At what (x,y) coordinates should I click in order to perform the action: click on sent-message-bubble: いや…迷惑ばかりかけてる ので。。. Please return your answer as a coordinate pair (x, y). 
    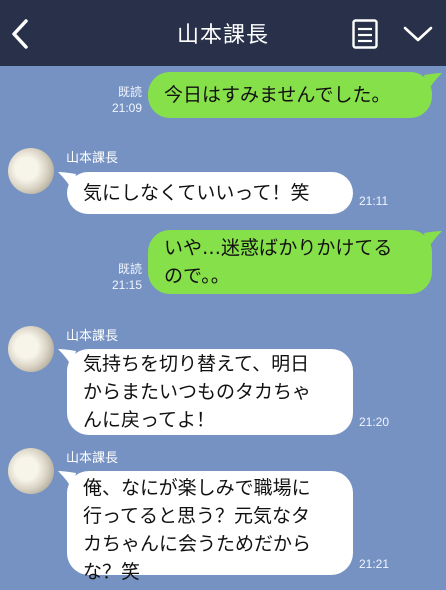
    Looking at the image, I should click on (290, 262).